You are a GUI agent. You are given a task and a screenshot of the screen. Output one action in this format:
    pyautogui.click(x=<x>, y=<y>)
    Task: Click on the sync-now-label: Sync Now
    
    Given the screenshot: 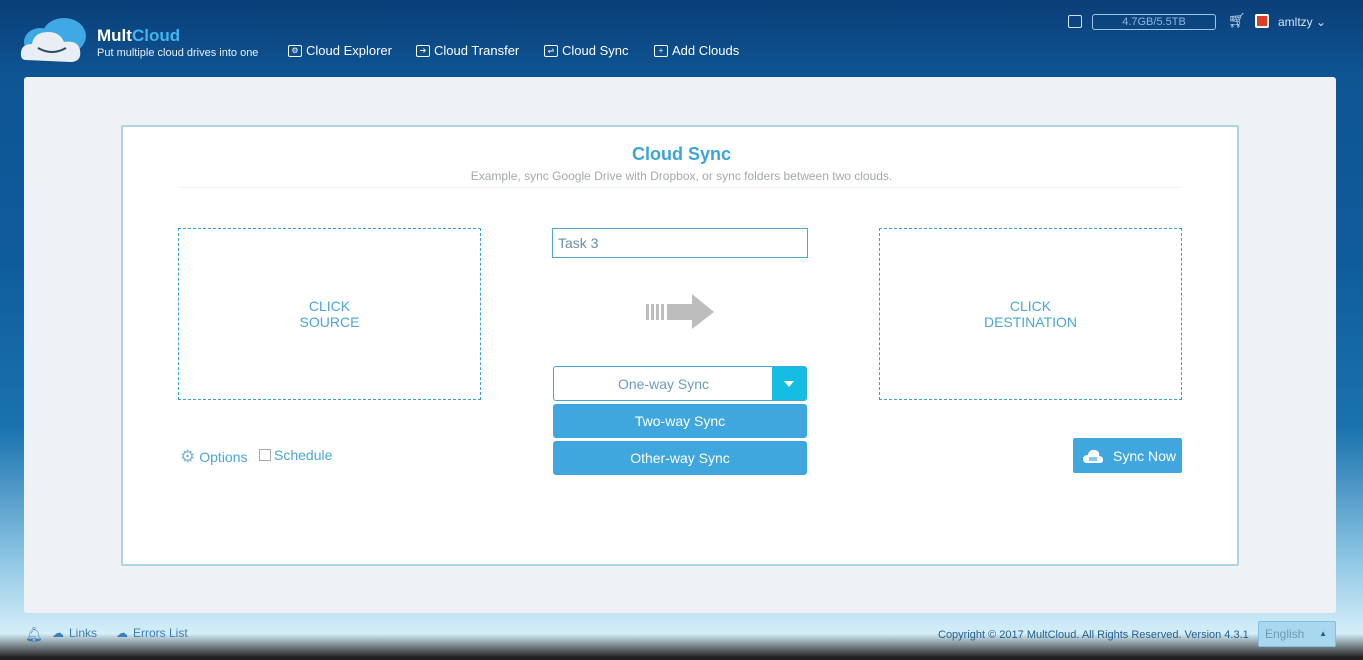 What is the action you would take?
    pyautogui.click(x=1145, y=455)
    